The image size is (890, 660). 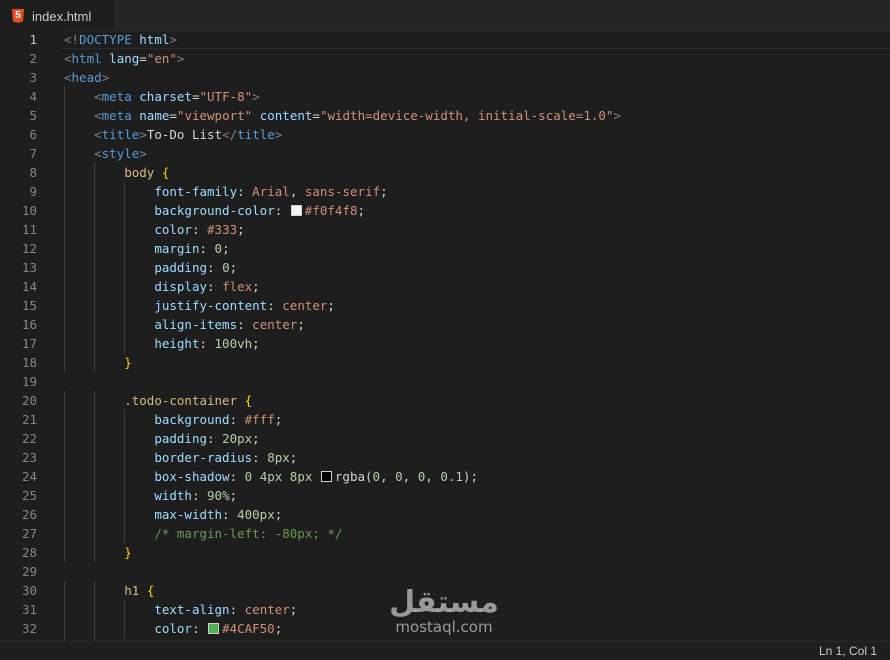 What do you see at coordinates (150, 267) in the screenshot?
I see `code-text: padding: 0;` at bounding box center [150, 267].